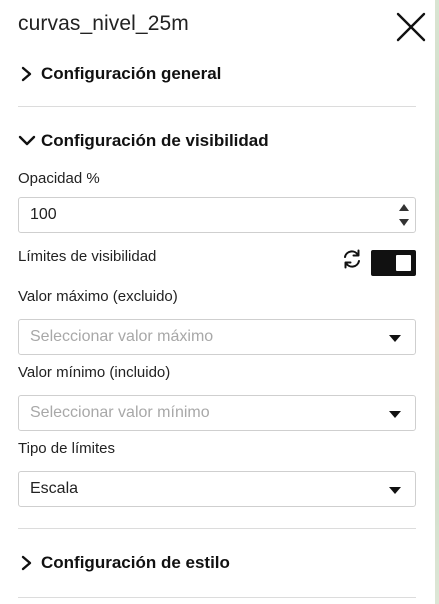 Image resolution: width=439 pixels, height=604 pixels. I want to click on opacity-label: Opacidad %, so click(59, 178).